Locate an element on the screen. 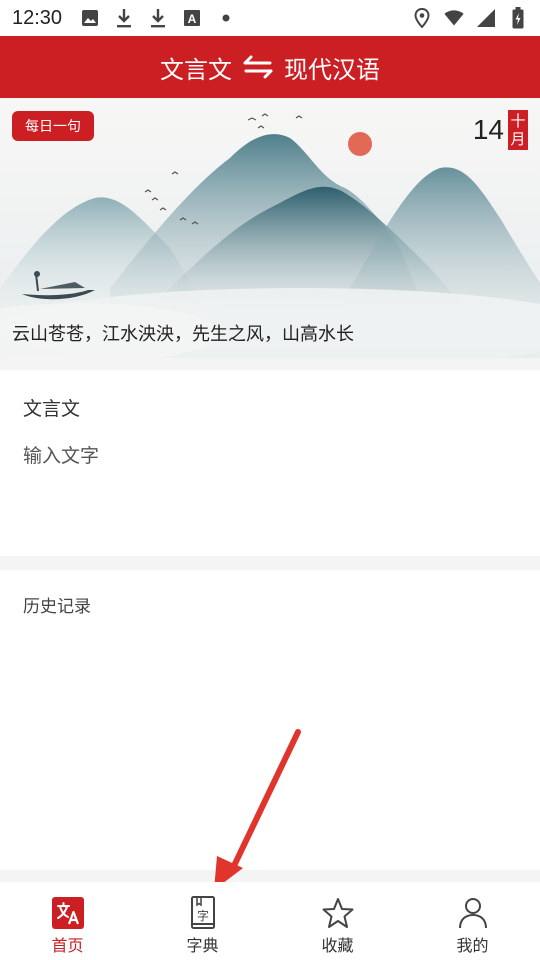 The image size is (540, 960). date-month: 十 月 is located at coordinates (518, 130).